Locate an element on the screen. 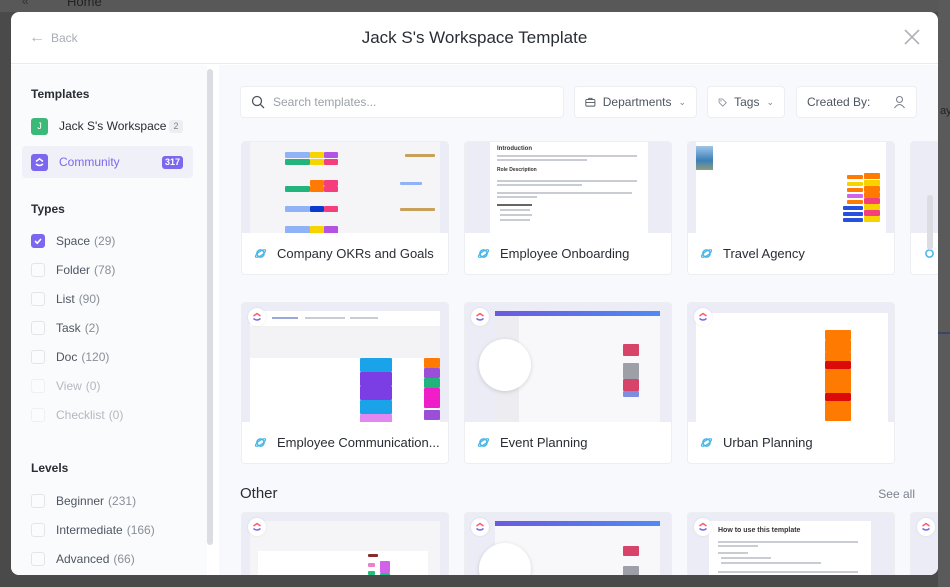 Image resolution: width=950 pixels, height=587 pixels. template-name: Company OKRs and Goals is located at coordinates (355, 253).